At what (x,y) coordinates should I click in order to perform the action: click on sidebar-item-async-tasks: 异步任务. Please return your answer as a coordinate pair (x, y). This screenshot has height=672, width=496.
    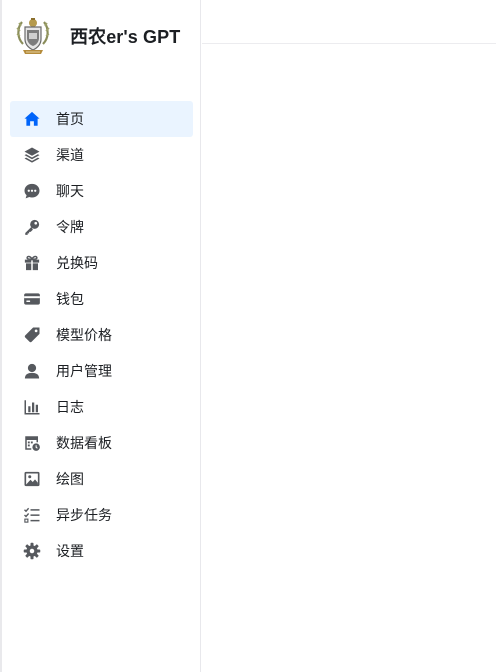
    Looking at the image, I should click on (101, 515).